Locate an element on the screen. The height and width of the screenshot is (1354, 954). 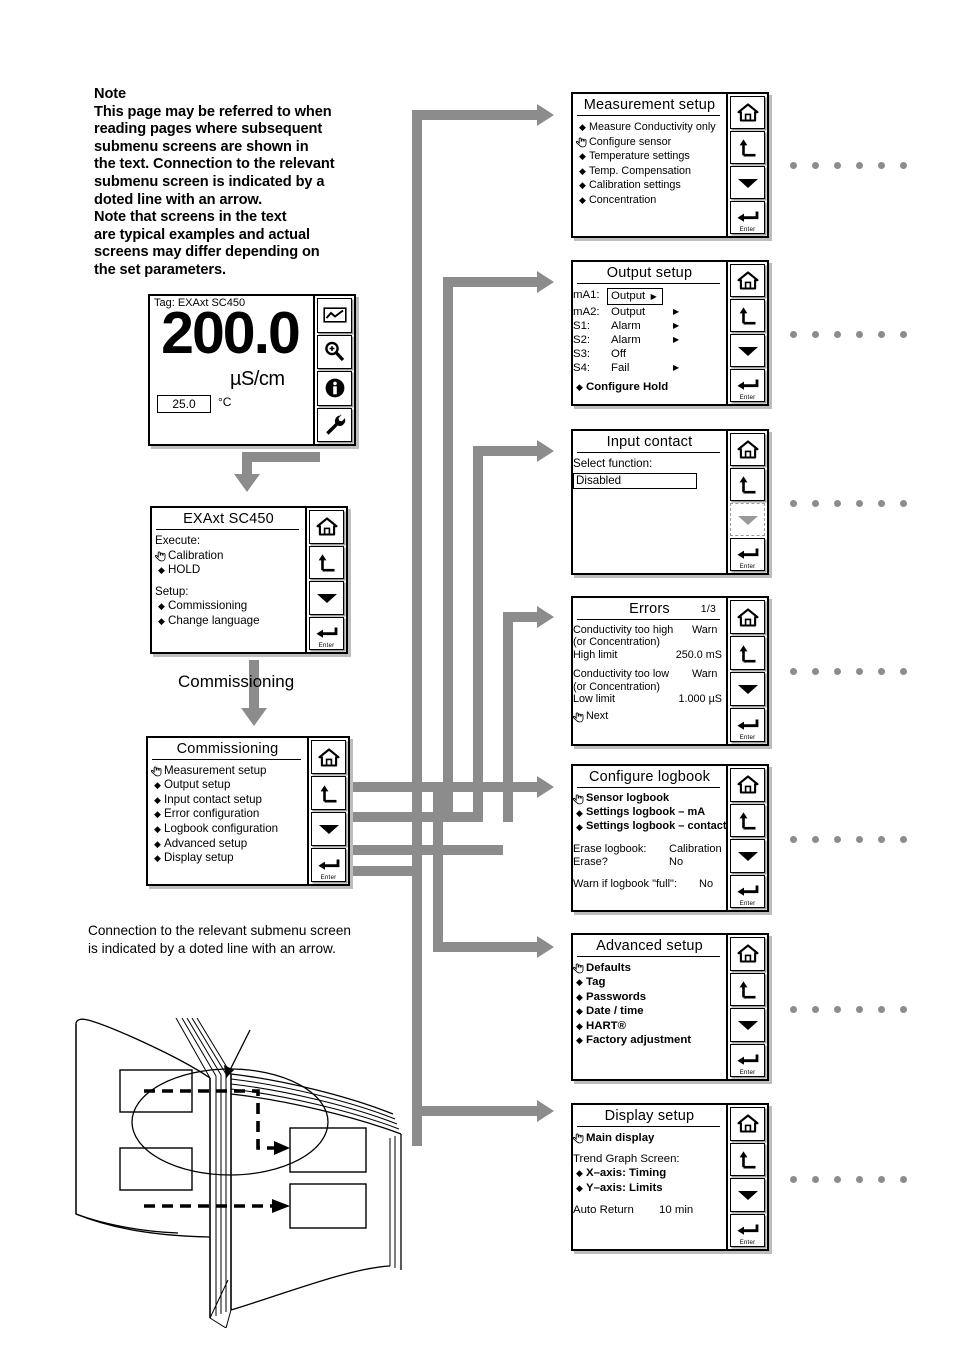
menu-item-main-display: Main display is located at coordinates (649, 1138).